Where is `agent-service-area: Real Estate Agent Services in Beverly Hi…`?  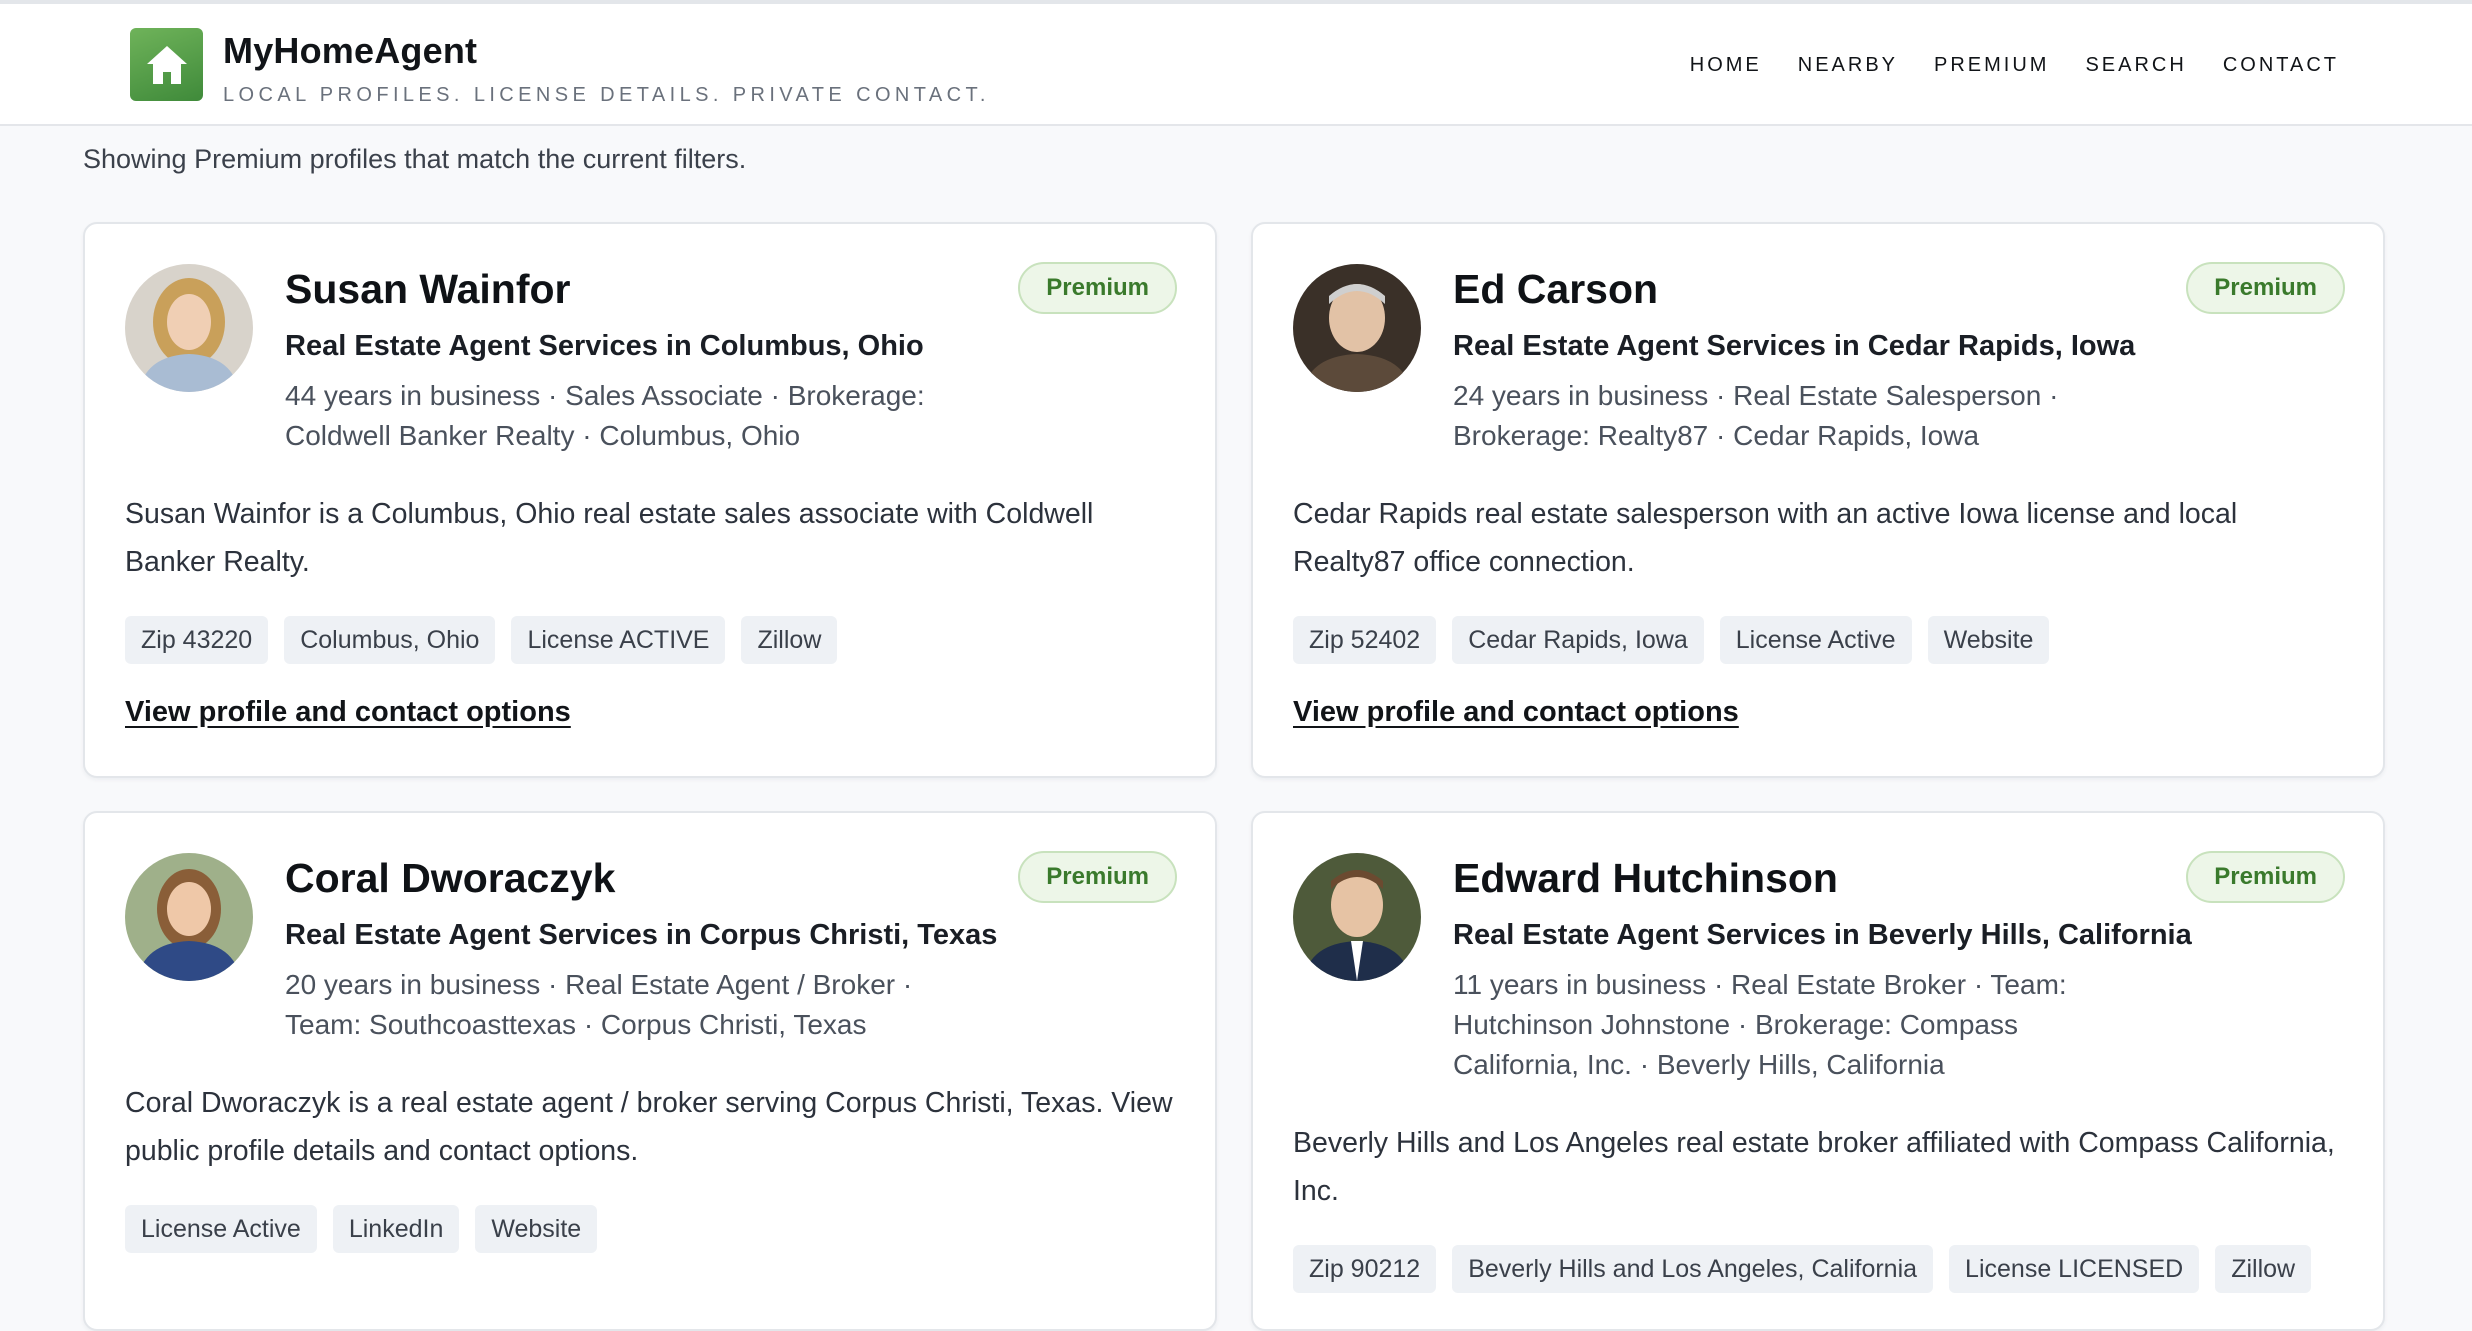
agent-service-area: Real Estate Agent Services in Beverly Hi… is located at coordinates (1822, 935).